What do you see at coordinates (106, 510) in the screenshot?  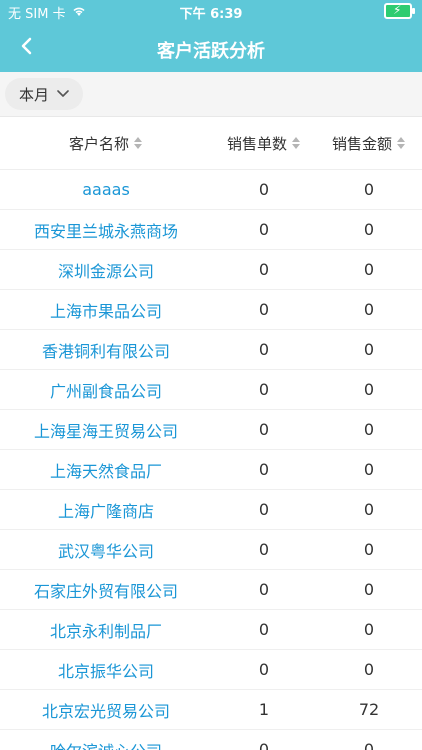 I see `customer-name-link: 上海广隆商店` at bounding box center [106, 510].